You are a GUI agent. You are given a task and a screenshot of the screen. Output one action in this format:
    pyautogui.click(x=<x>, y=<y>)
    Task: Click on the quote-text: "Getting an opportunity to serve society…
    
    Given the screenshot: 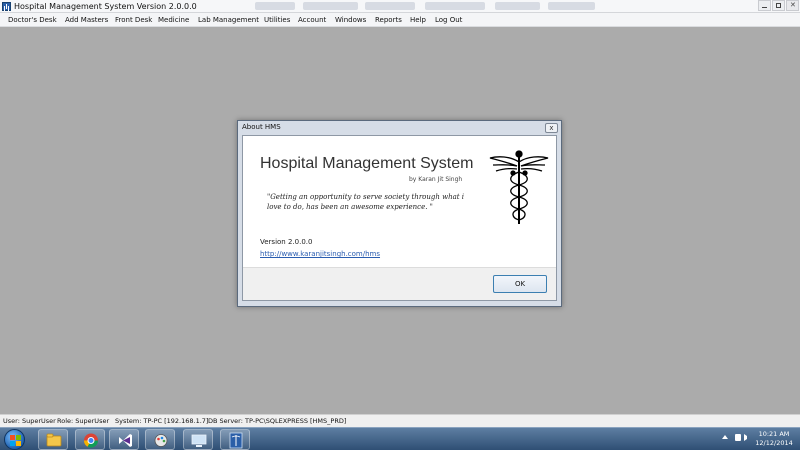 What is the action you would take?
    pyautogui.click(x=366, y=202)
    